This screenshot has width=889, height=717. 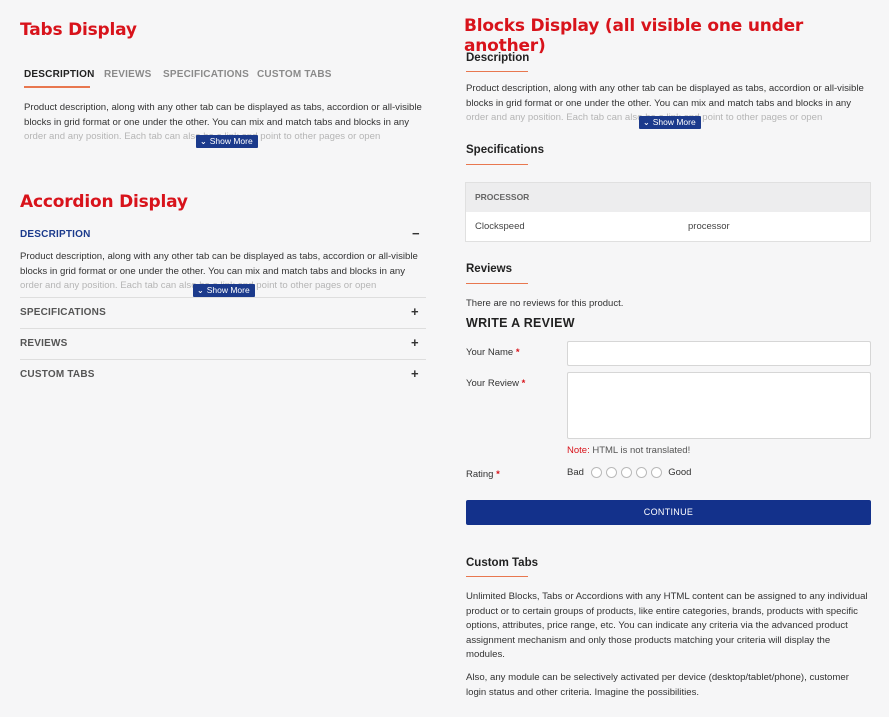 I want to click on accordion-show-more-button: ⌄ Show More, so click(x=224, y=290).